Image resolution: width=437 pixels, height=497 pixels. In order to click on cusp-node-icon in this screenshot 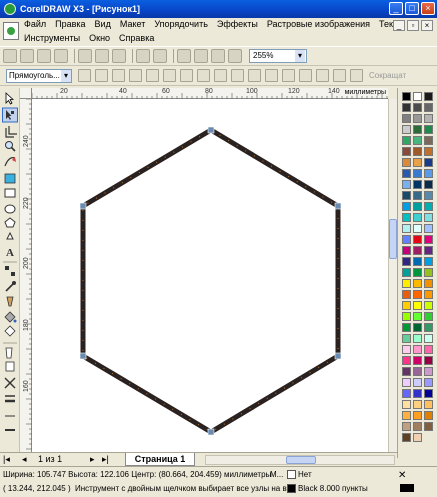, I will do `click(186, 75)`.